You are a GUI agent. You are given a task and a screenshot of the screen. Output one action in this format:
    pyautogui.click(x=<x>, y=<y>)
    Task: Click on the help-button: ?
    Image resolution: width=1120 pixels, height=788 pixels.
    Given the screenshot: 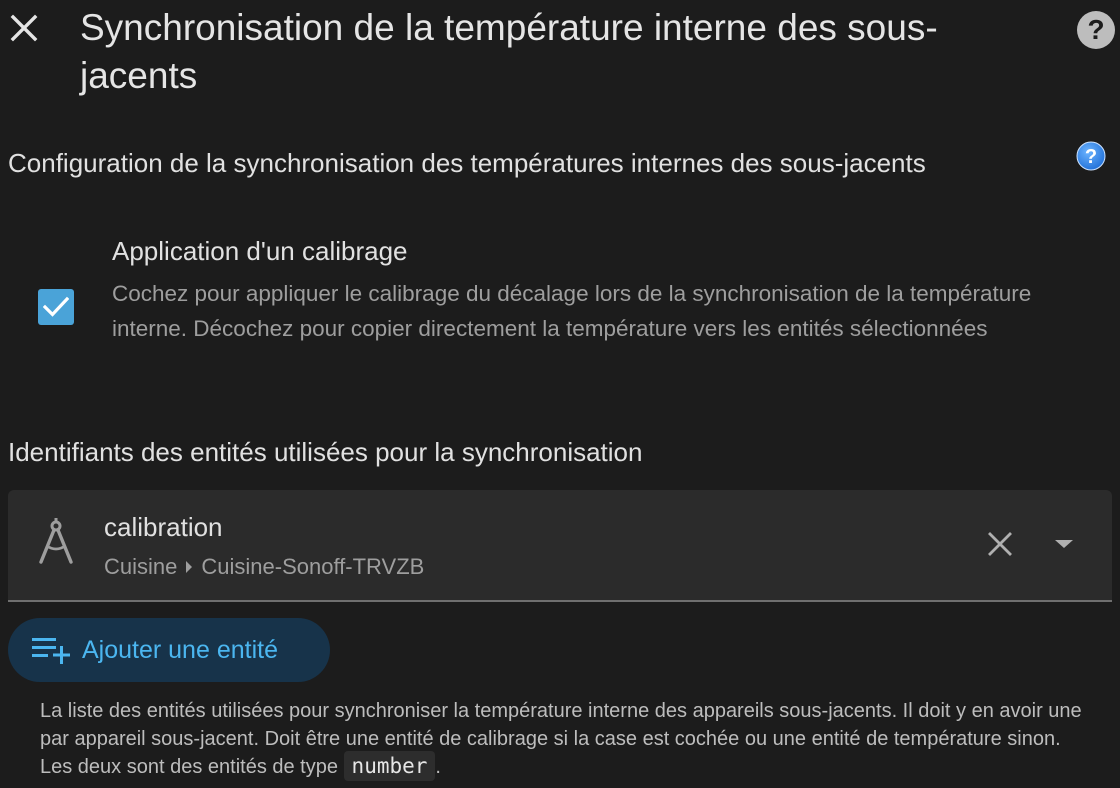 What is the action you would take?
    pyautogui.click(x=1096, y=30)
    